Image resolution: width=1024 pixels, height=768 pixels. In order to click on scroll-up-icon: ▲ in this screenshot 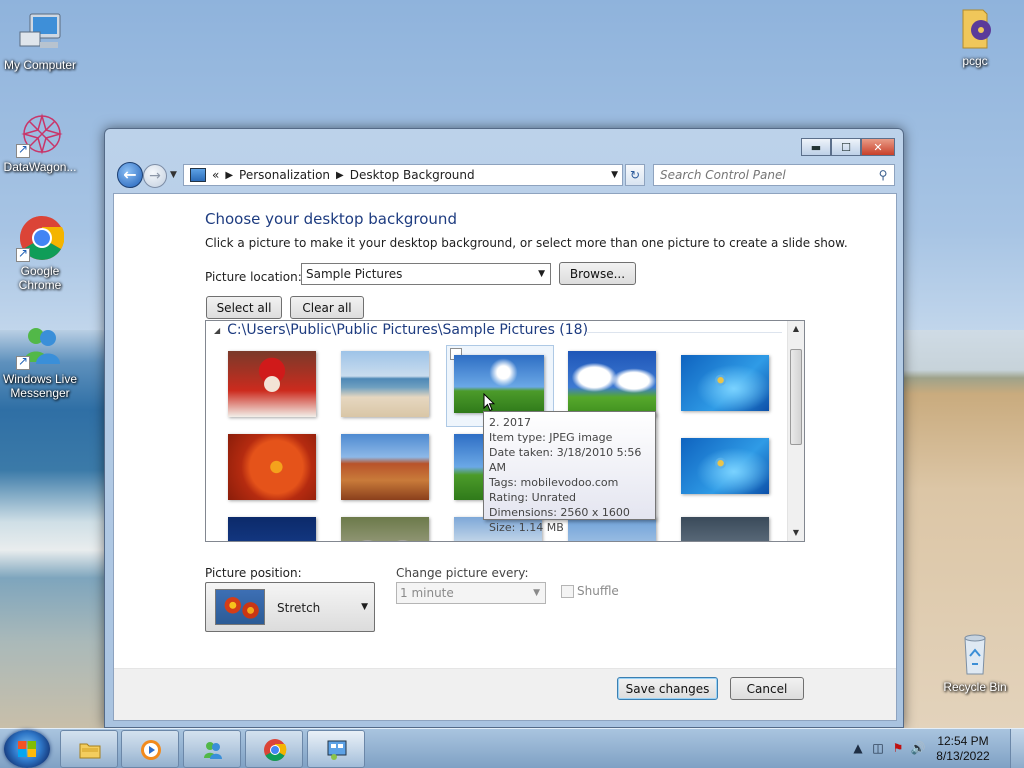, I will do `click(796, 329)`.